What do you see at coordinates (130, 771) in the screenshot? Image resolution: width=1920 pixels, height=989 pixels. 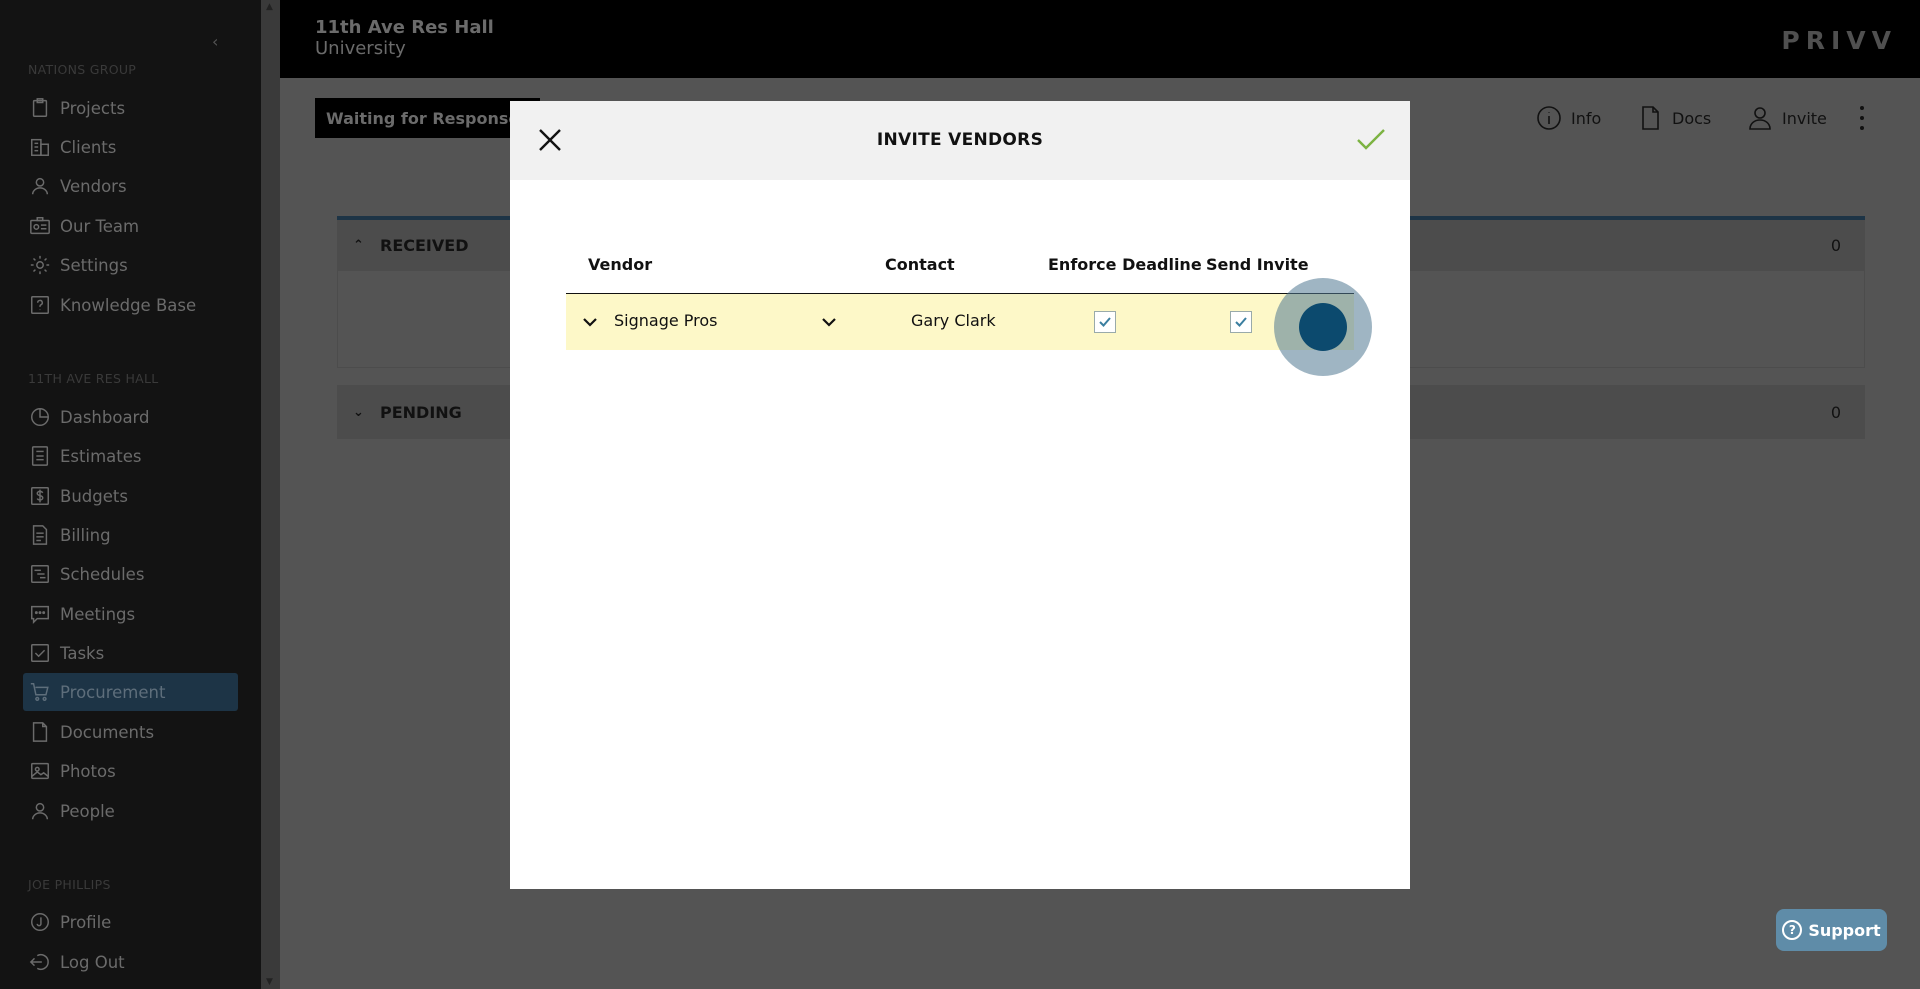 I see `sidebar-item-photos: Photos` at bounding box center [130, 771].